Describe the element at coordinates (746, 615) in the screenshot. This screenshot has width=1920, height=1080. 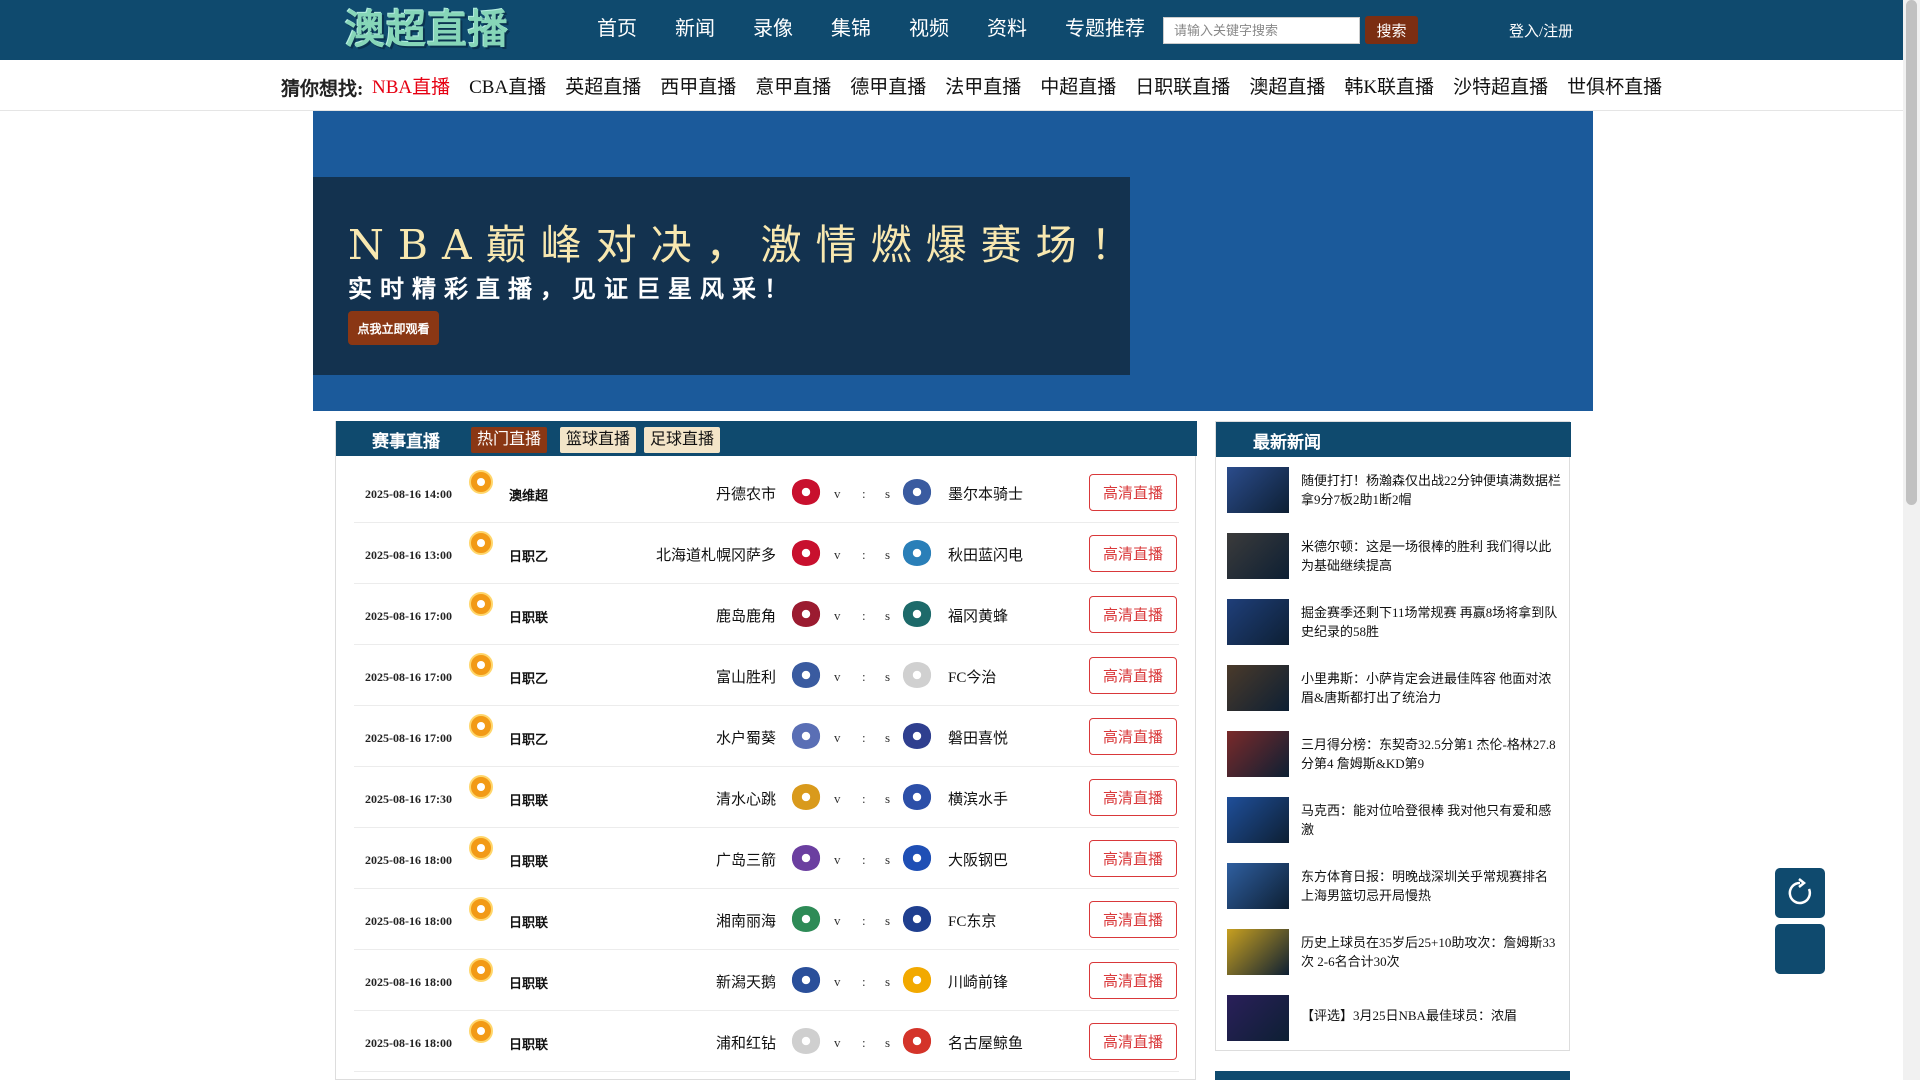
I see `home-team: 鹿岛鹿角` at that location.